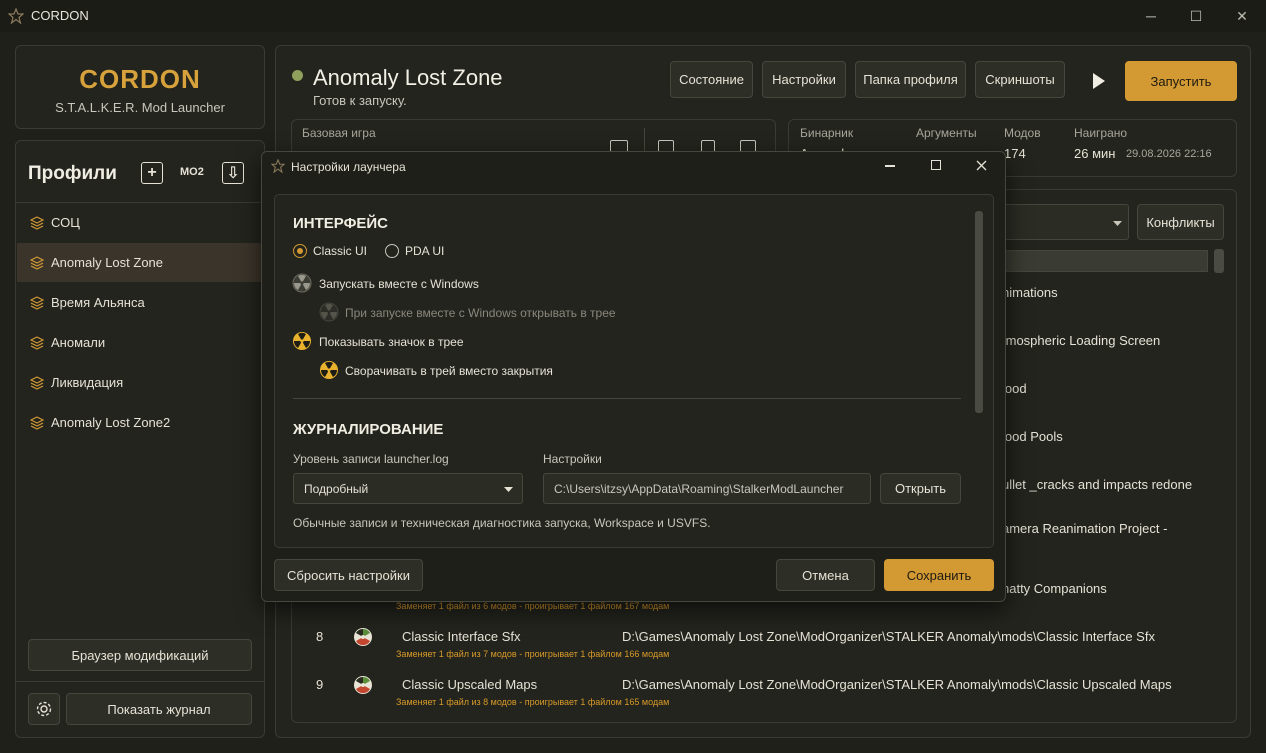 Image resolution: width=1266 pixels, height=753 pixels. Describe the element at coordinates (981, 165) in the screenshot. I see `dialog-close-button` at that location.